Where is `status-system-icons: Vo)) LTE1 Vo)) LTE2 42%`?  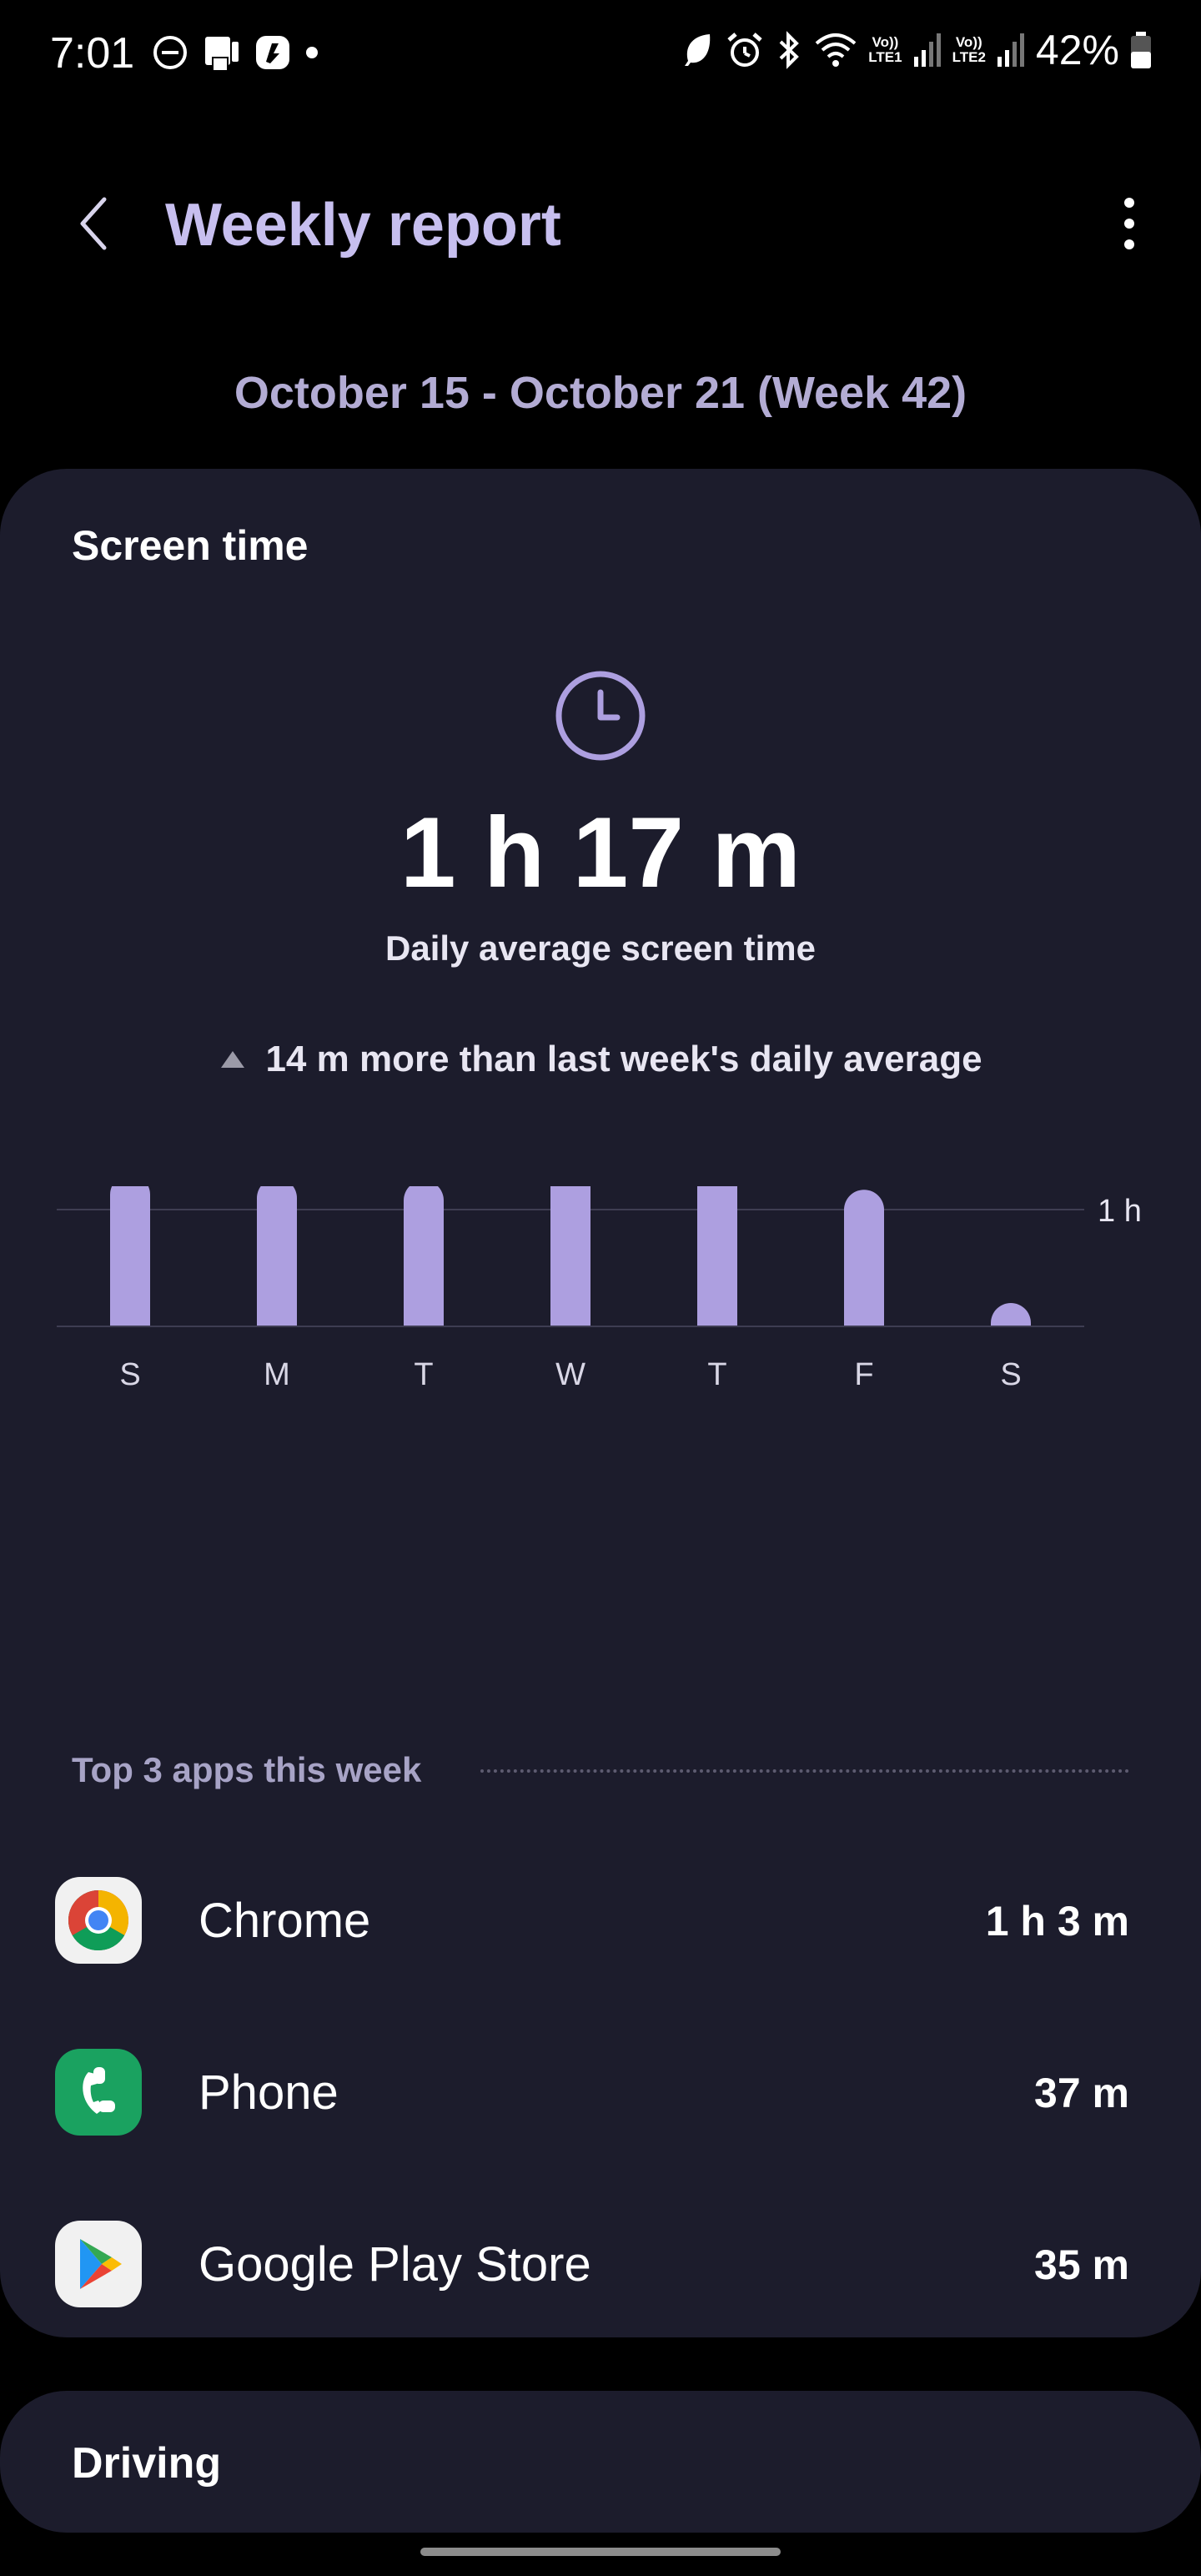 status-system-icons: Vo)) LTE1 Vo)) LTE2 42% is located at coordinates (917, 50).